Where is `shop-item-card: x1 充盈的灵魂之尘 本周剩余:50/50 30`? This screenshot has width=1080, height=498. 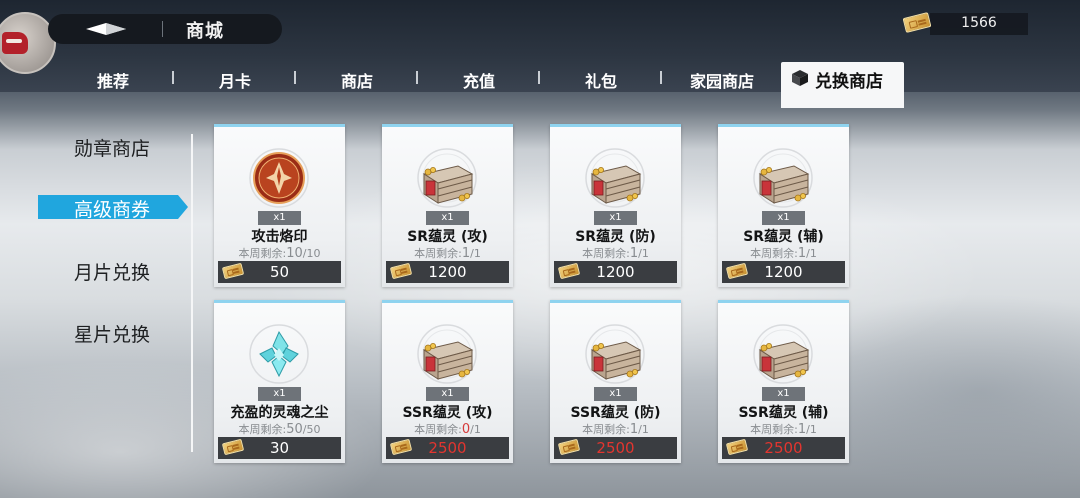
shop-item-card: x1 充盈的灵魂之尘 本周剩余:50/50 30 is located at coordinates (279, 381).